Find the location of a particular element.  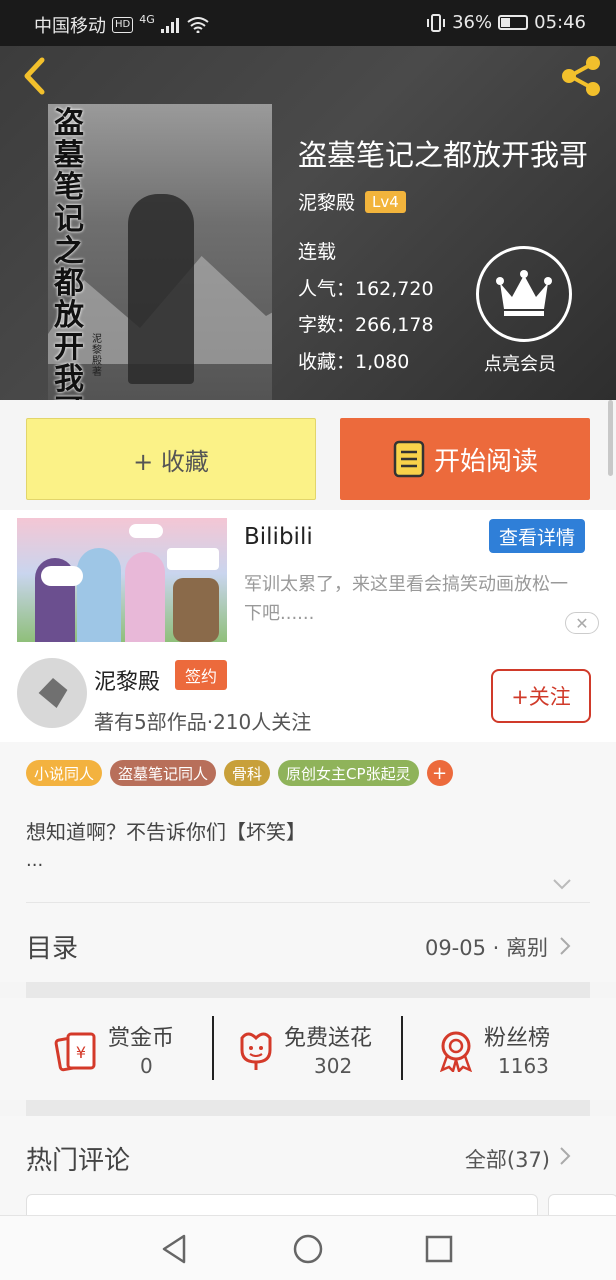

signed-badge: 签约 is located at coordinates (201, 675).